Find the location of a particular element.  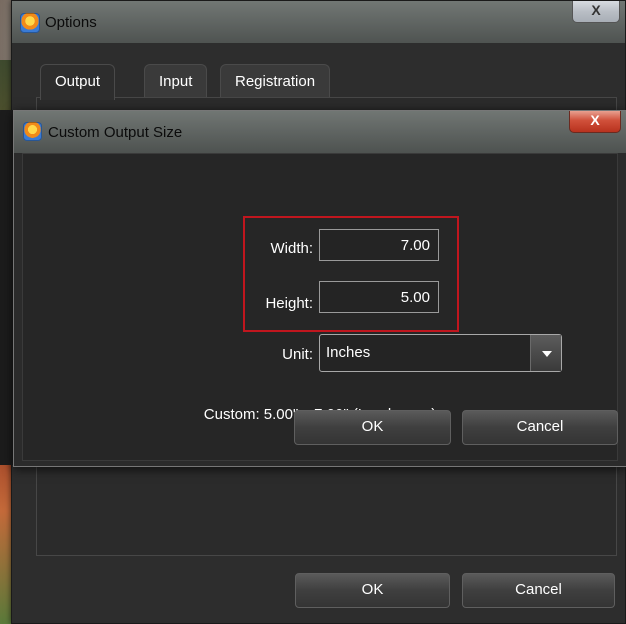

height-label: Height: is located at coordinates (289, 303).